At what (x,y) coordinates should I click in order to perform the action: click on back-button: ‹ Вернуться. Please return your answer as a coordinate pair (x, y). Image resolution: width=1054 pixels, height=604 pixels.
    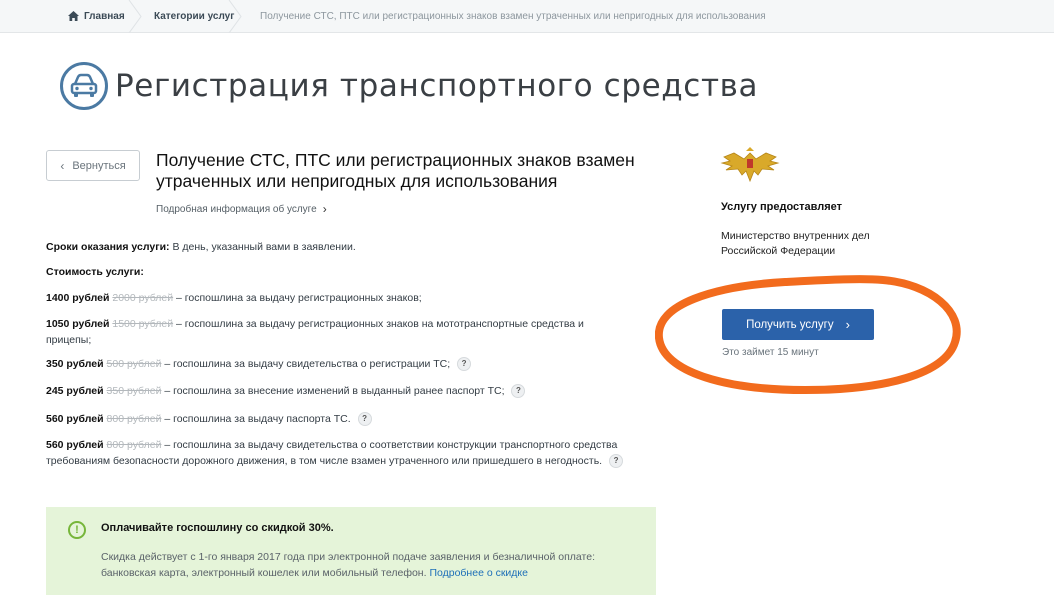
    Looking at the image, I should click on (93, 165).